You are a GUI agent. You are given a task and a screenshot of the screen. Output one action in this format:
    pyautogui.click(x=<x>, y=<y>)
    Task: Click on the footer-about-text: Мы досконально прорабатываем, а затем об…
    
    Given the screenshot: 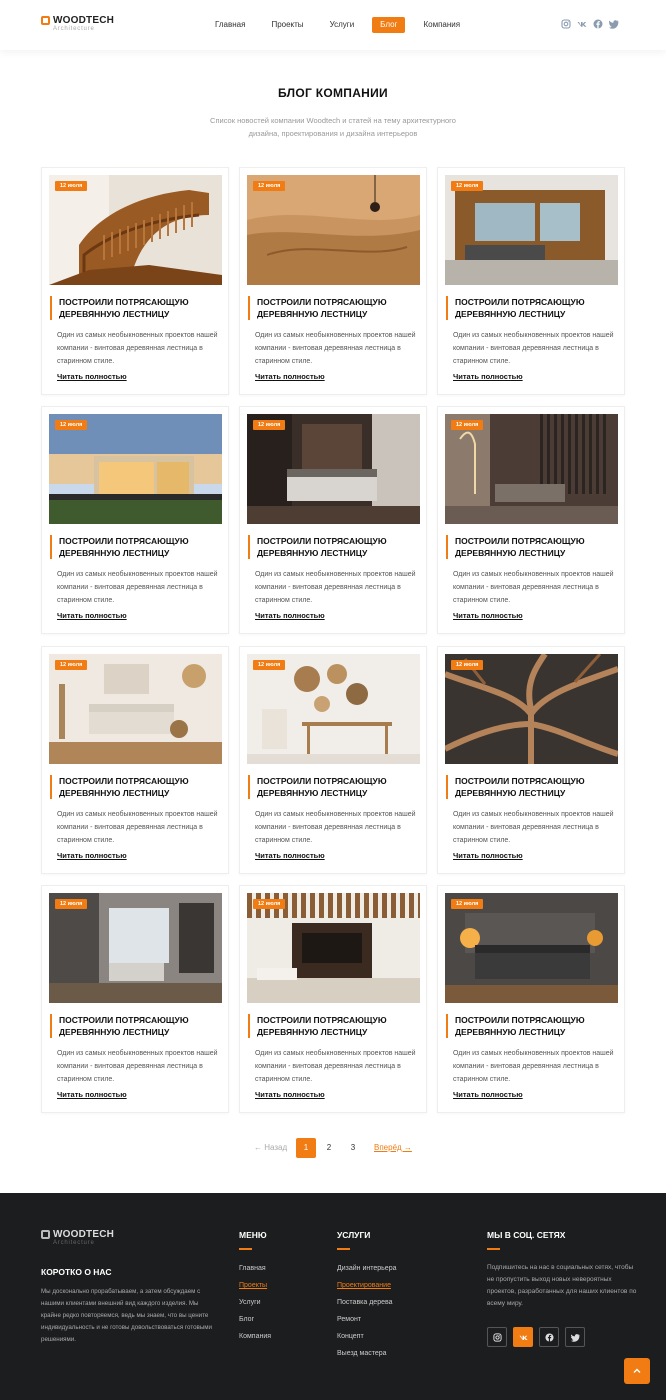 What is the action you would take?
    pyautogui.click(x=126, y=1315)
    